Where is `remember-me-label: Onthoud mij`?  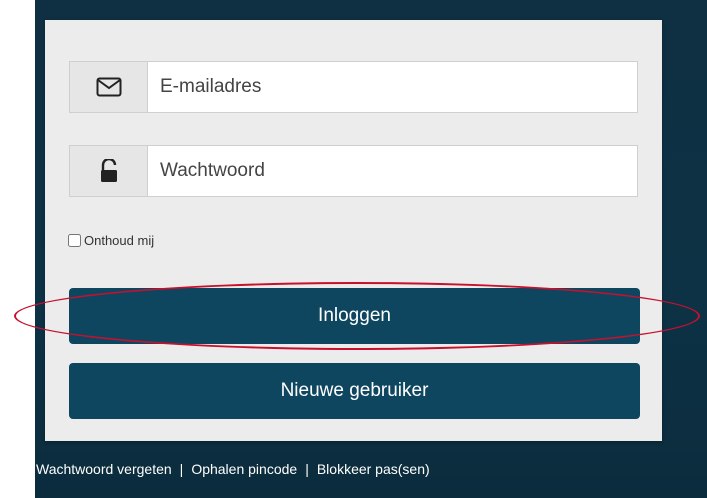
remember-me-label: Onthoud mij is located at coordinates (119, 240).